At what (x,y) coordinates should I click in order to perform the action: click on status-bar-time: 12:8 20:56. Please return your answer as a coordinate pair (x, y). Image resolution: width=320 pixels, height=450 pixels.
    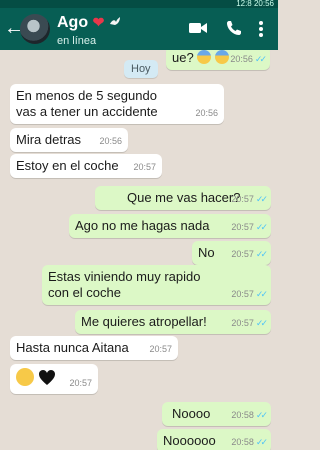
    Looking at the image, I should click on (255, 4).